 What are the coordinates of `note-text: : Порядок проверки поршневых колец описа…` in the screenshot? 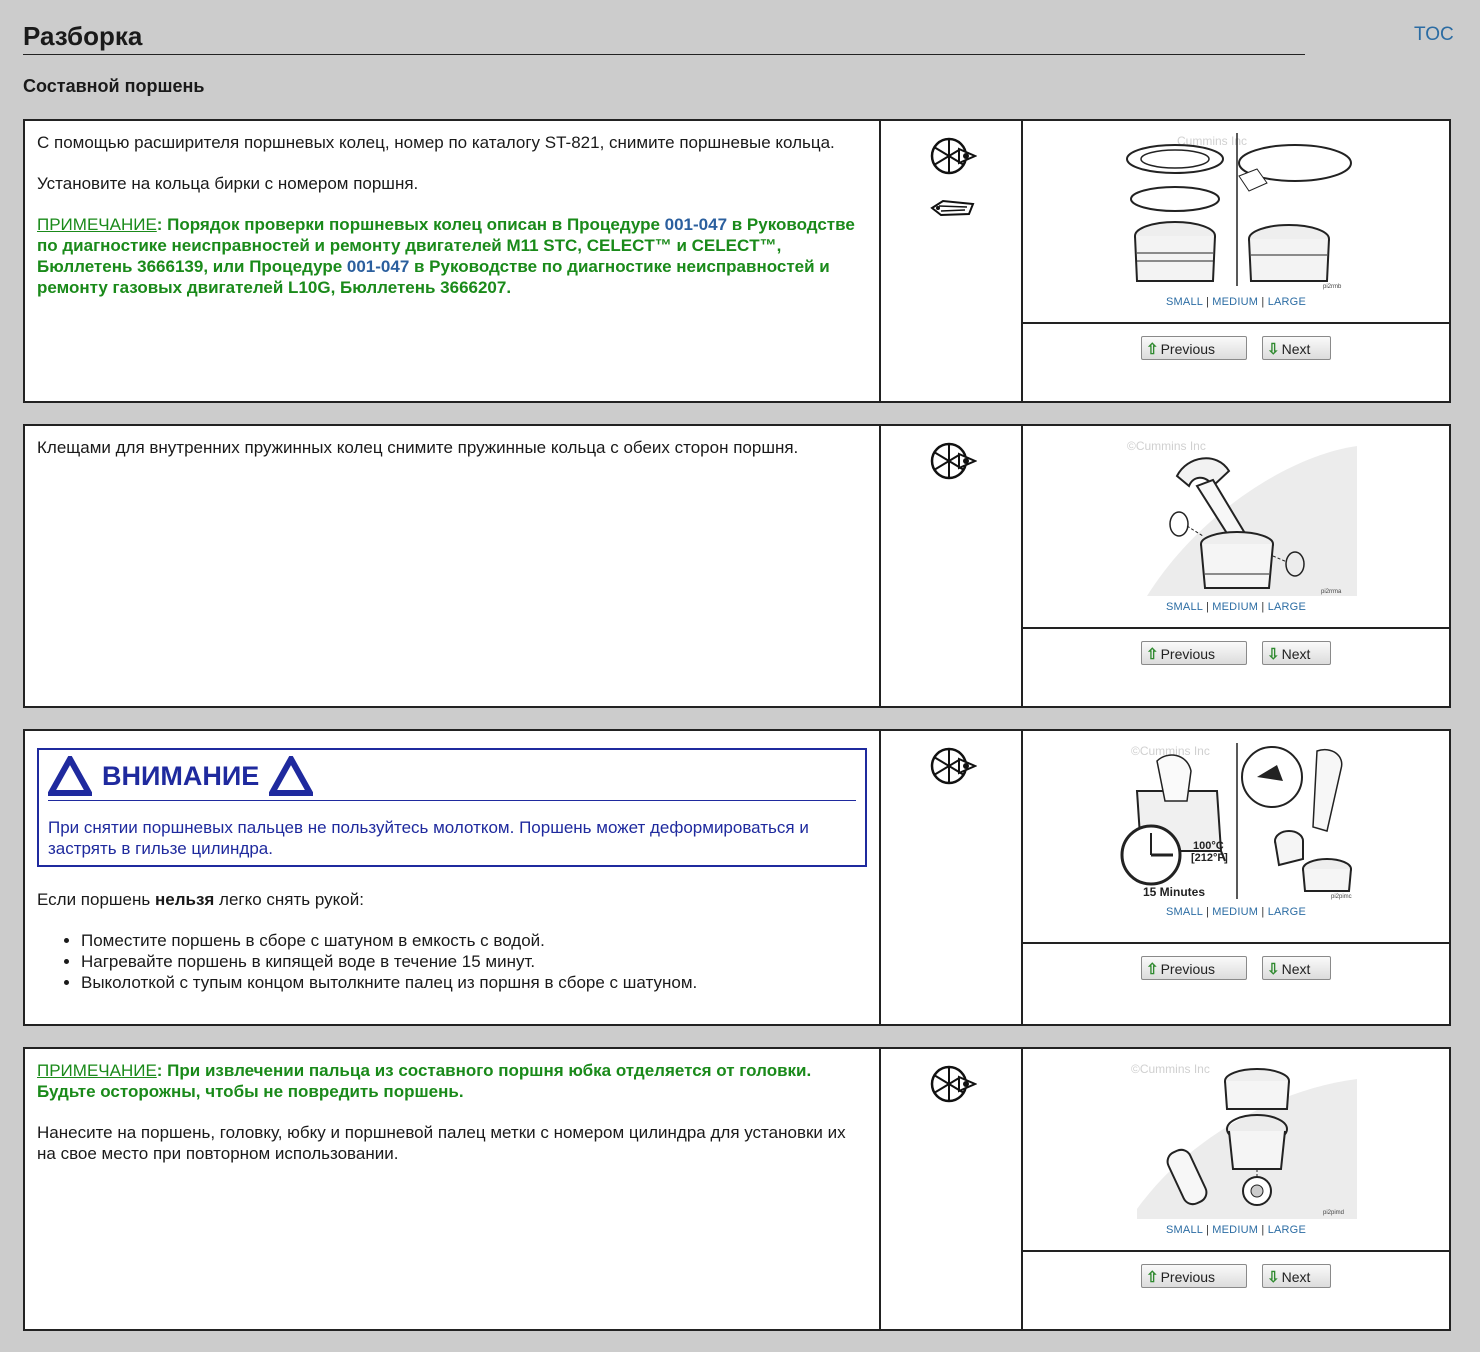 It's located at (410, 224).